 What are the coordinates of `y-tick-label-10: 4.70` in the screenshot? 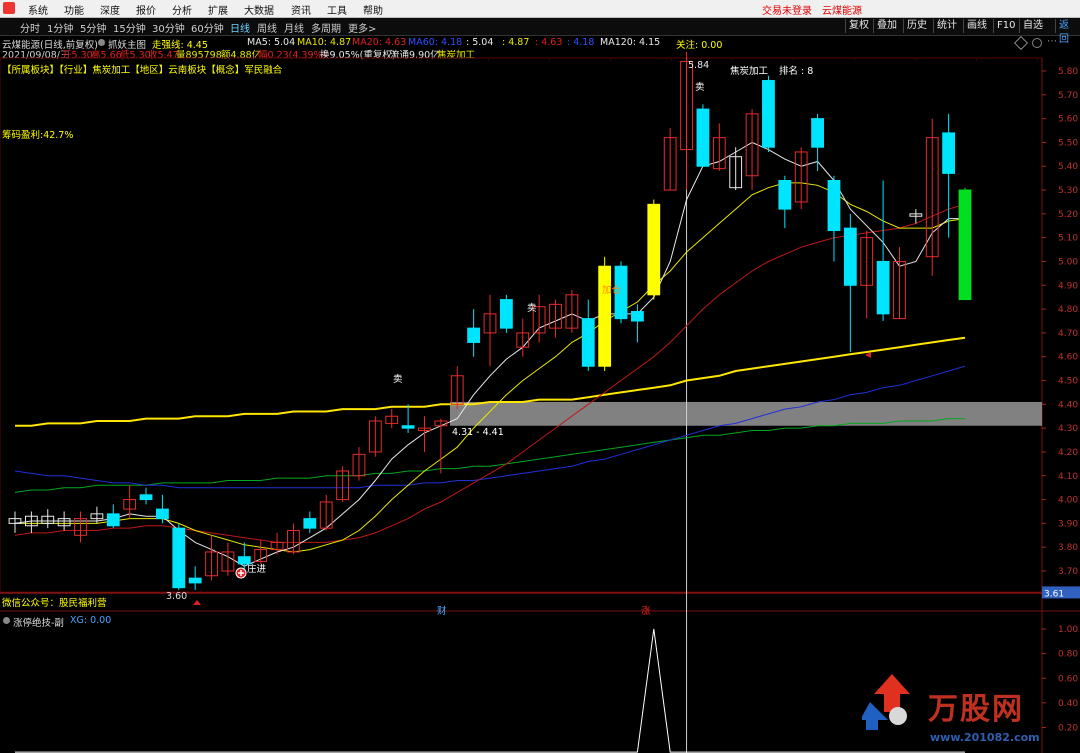 It's located at (1068, 334).